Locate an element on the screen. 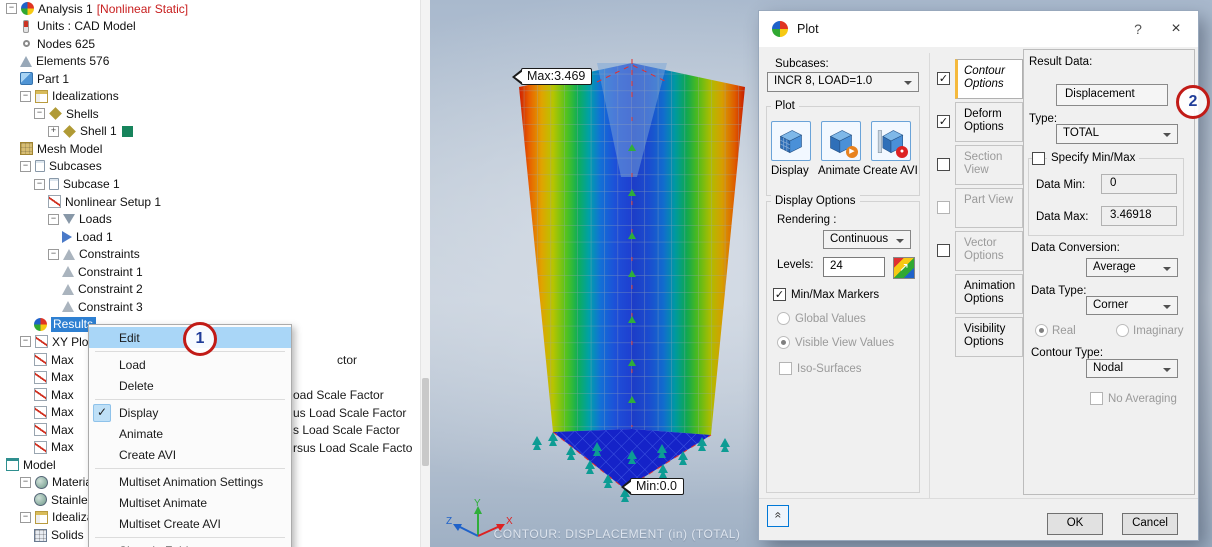 The image size is (1212, 547). display-button is located at coordinates (791, 141).